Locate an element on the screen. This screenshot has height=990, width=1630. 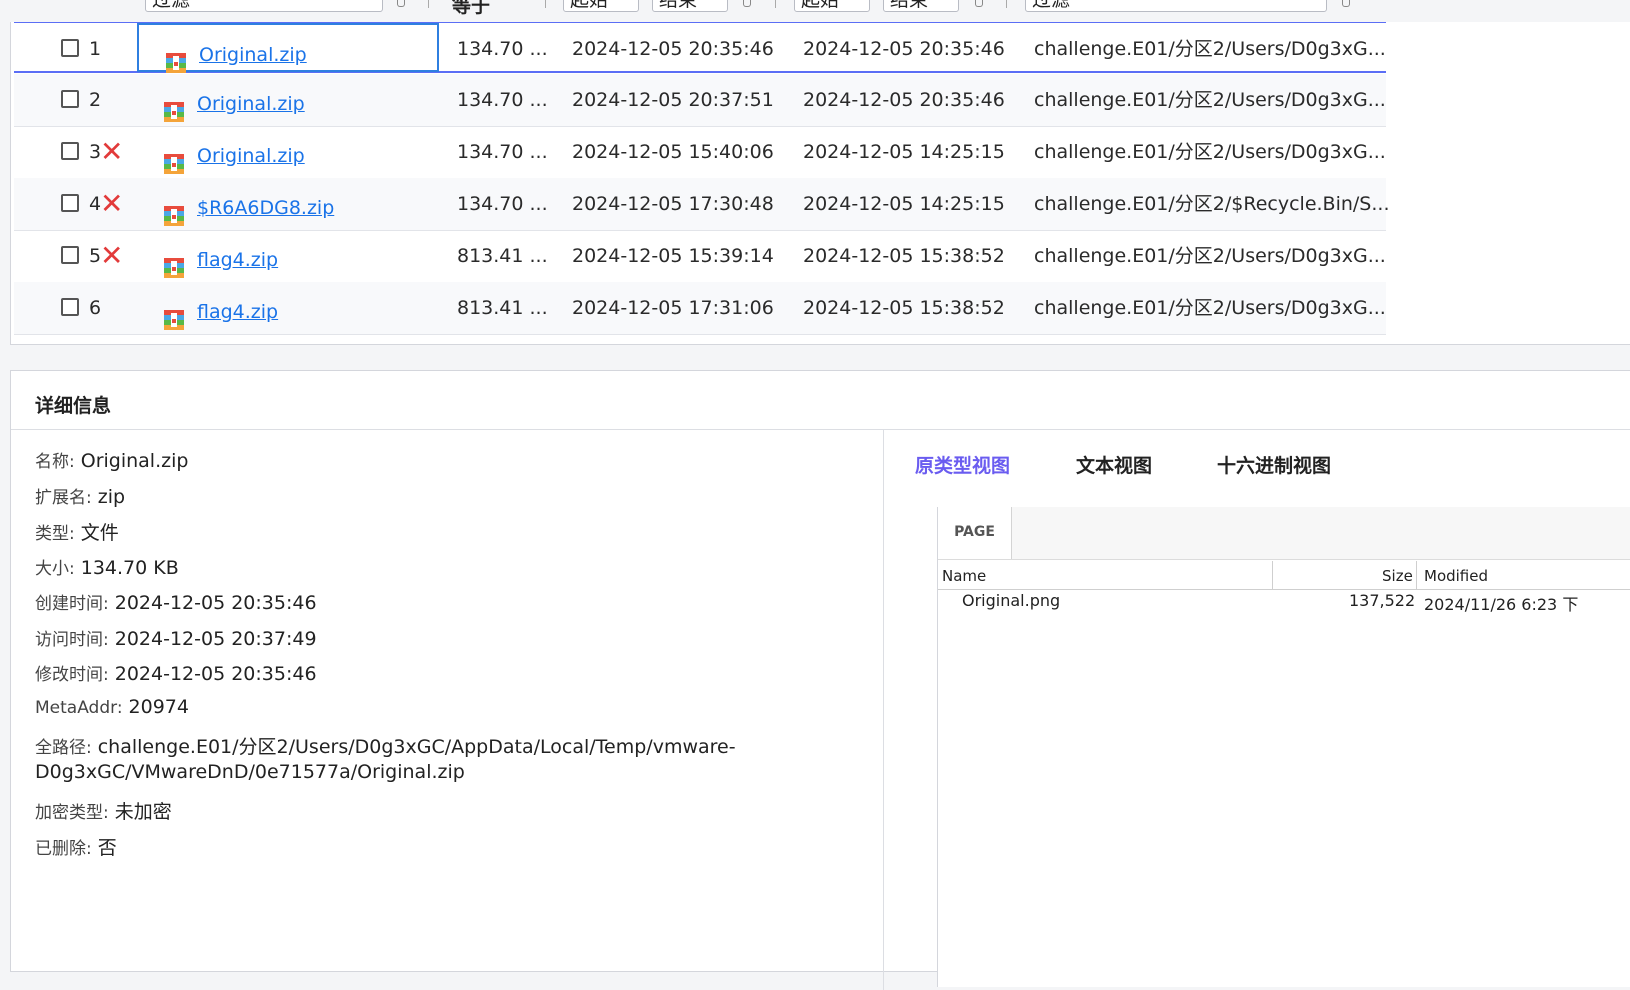
column-filter-bar: 过滤 等于 起始 结束 起始 结束 过滤 is located at coordinates (815, 11).